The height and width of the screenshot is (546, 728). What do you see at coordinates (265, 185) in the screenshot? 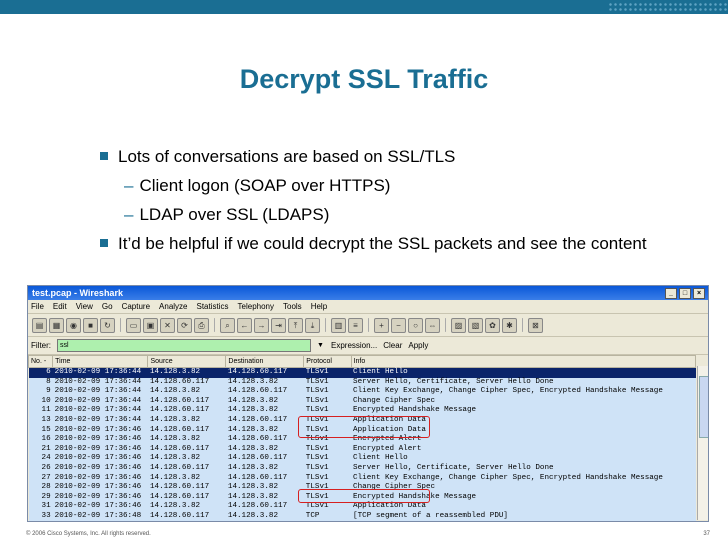
I see `sub-bullet-text: Client logon (SOAP over HTTPS)` at bounding box center [265, 185].